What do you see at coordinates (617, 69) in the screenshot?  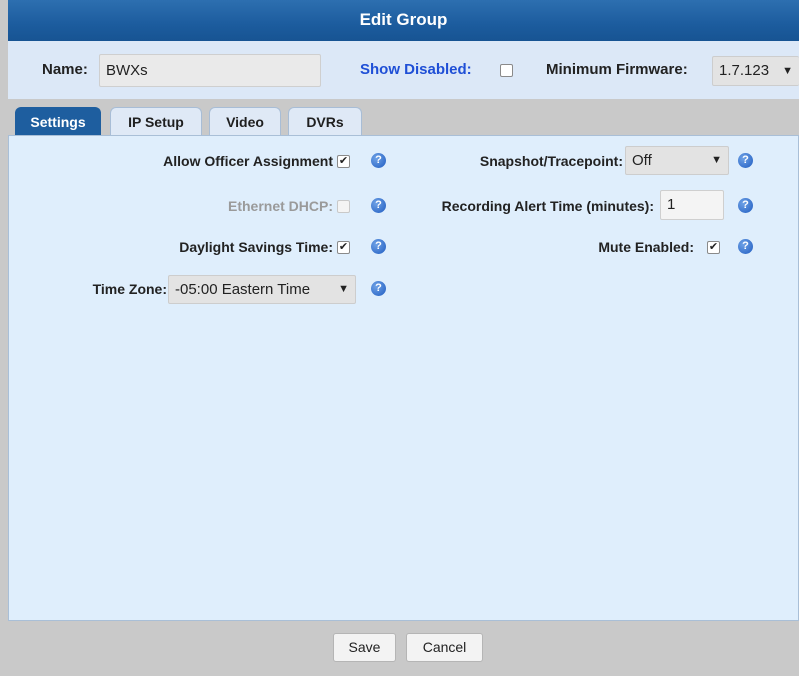 I see `min-firmware-label: Minimum Firmware:` at bounding box center [617, 69].